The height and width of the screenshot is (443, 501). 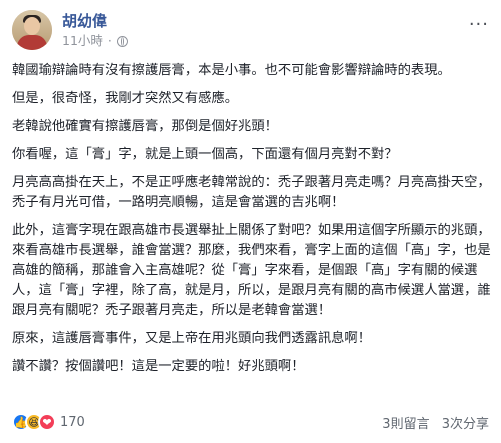 I want to click on author-name: 胡幼偉, so click(x=95, y=21).